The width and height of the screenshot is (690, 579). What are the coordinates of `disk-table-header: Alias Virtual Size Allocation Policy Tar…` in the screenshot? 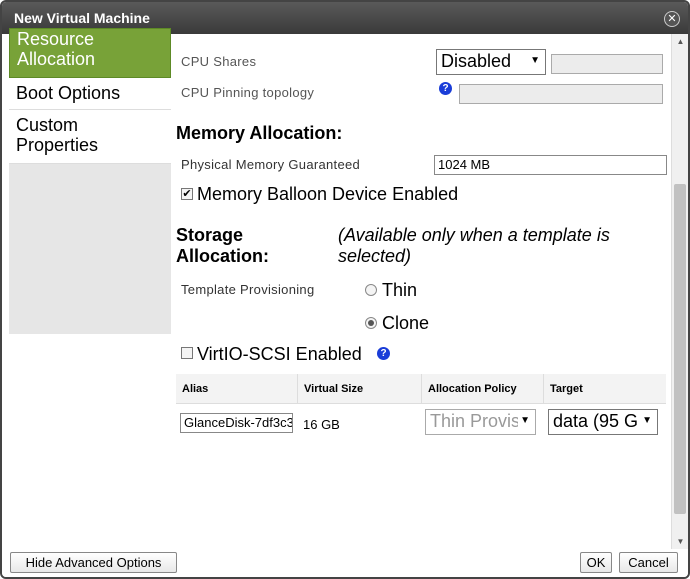 It's located at (421, 389).